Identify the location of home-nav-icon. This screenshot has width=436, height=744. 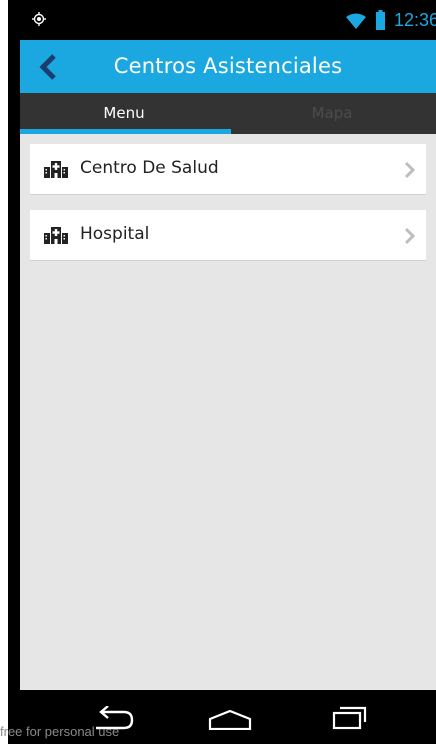
(230, 720).